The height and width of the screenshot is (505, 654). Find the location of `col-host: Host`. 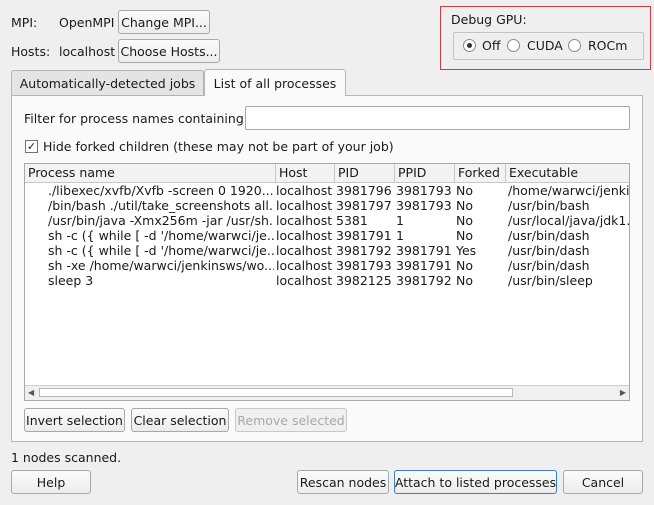

col-host: Host is located at coordinates (305, 173).